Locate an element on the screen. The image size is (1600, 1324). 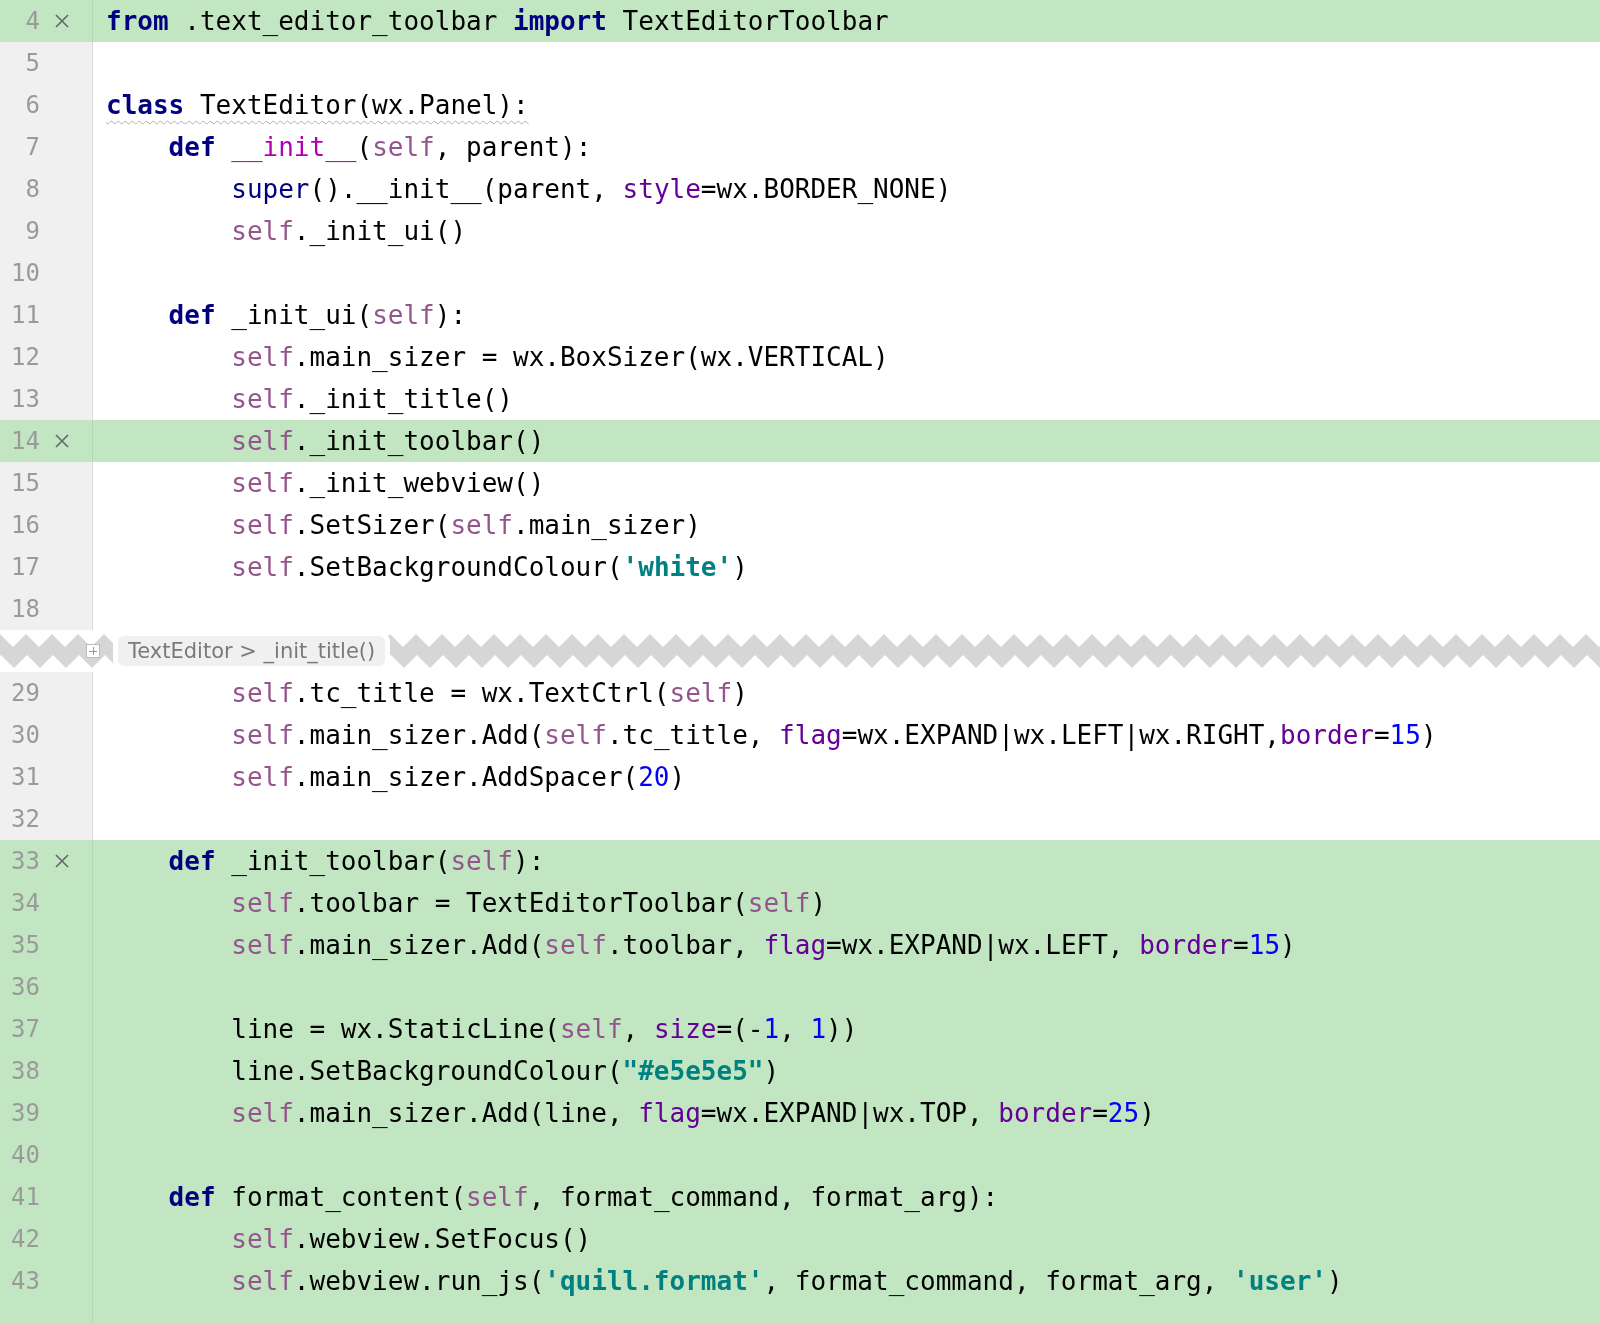
code-line: self.main_sizer.Add(self.tc_title, flag=wx.EXPAND|wx.LEFT|wx.RIGHT,border=15) is located at coordinates (833, 735).